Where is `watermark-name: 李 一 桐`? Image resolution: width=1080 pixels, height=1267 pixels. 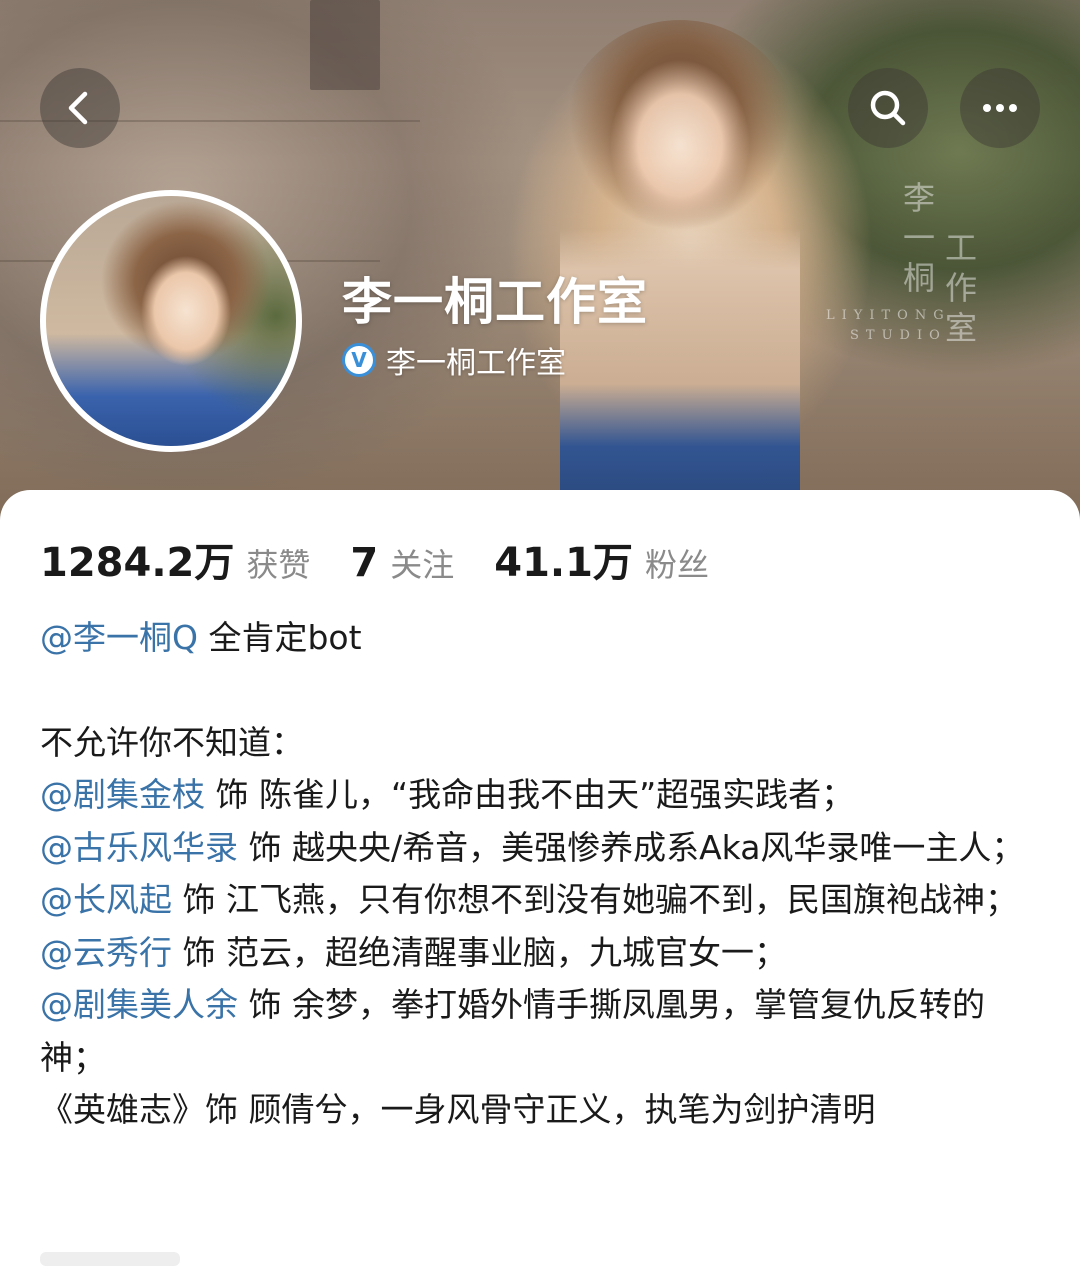
watermark-name: 李 一 桐 is located at coordinates (918, 238).